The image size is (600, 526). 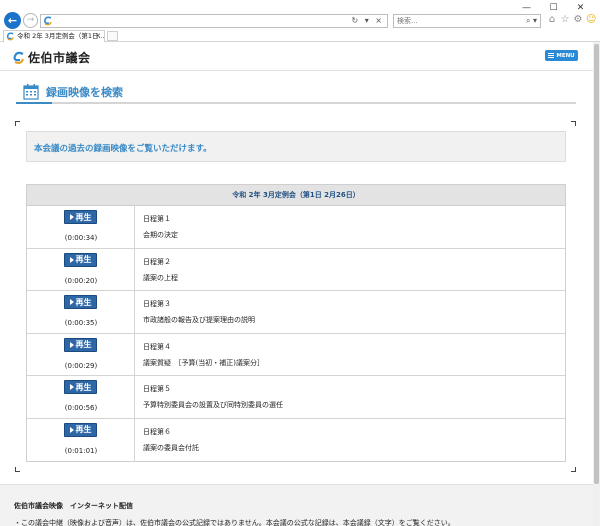 What do you see at coordinates (81, 269) in the screenshot?
I see `row-play-cell: 再生 (0:00:20)` at bounding box center [81, 269].